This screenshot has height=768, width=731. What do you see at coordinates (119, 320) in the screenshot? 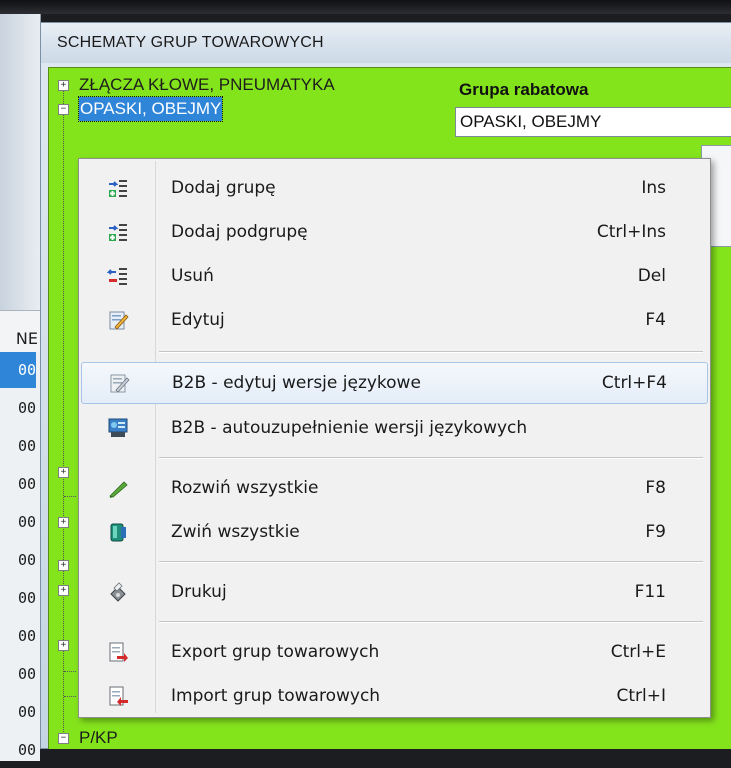
I see `edit-icon` at bounding box center [119, 320].